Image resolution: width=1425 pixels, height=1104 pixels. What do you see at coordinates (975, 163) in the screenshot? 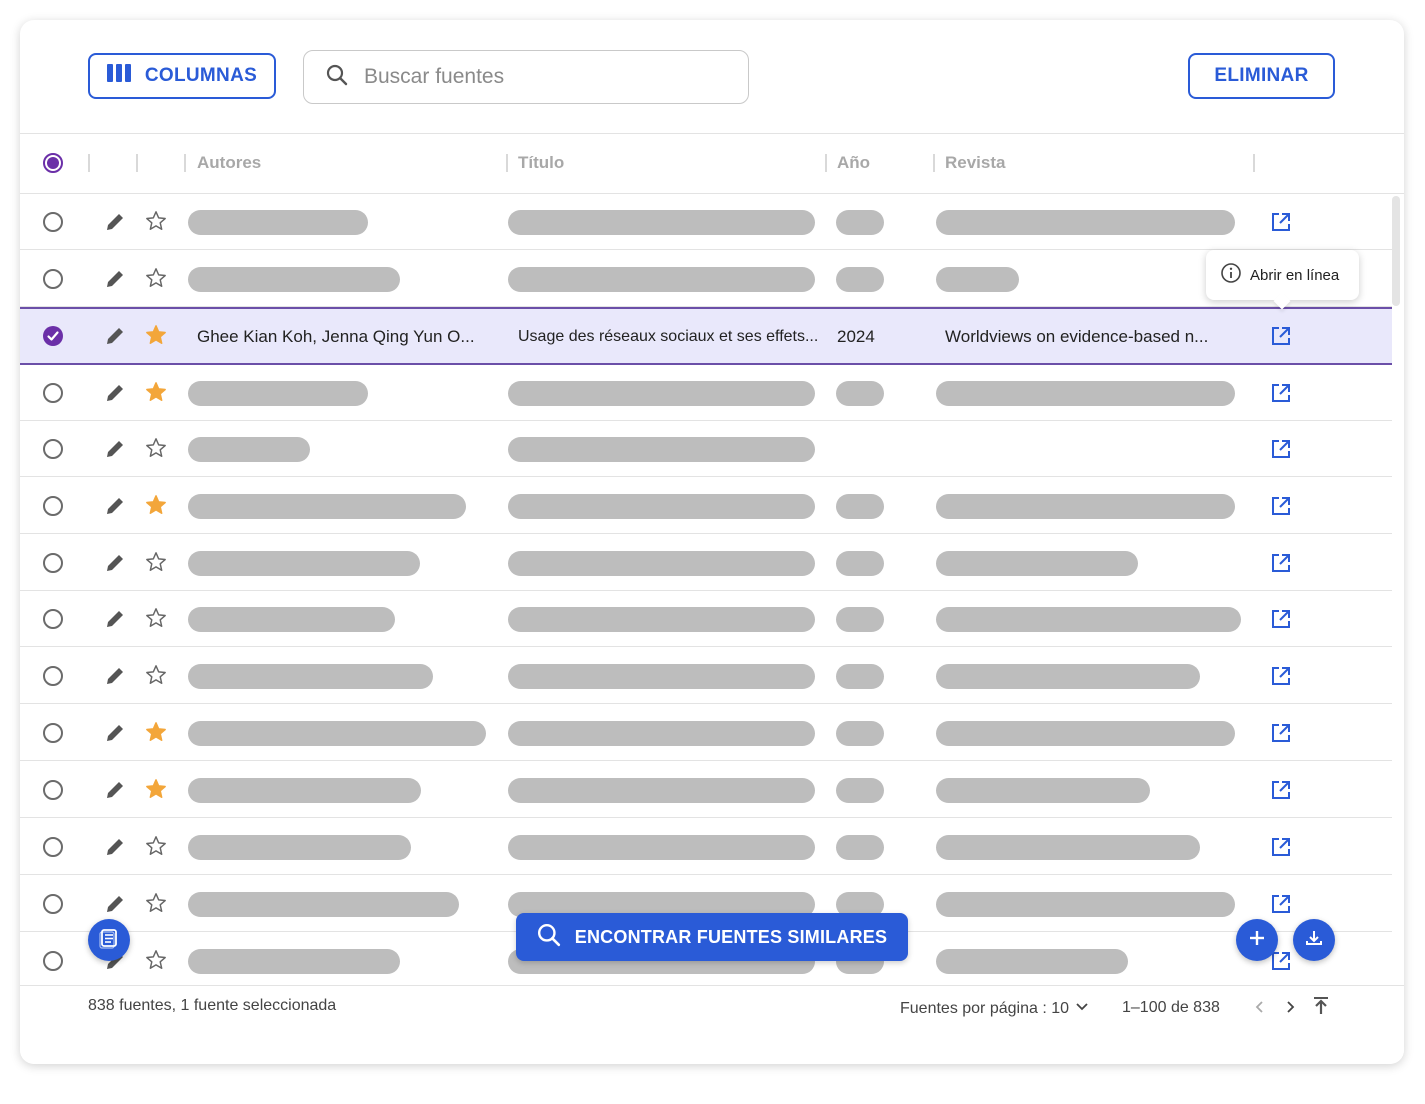
I see `header-journal: Revista` at bounding box center [975, 163].